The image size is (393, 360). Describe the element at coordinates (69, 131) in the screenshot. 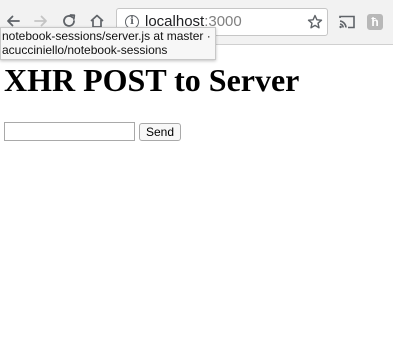

I see `message-input` at that location.